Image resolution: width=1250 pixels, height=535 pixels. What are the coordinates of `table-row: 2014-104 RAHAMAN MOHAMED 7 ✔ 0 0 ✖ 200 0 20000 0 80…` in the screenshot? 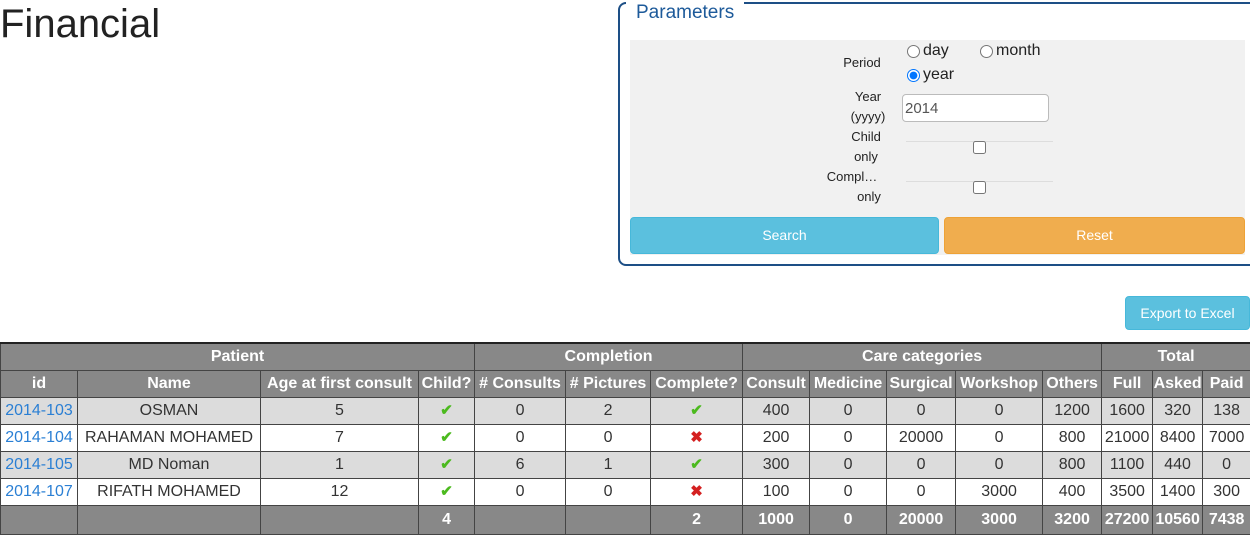 It's located at (625, 437).